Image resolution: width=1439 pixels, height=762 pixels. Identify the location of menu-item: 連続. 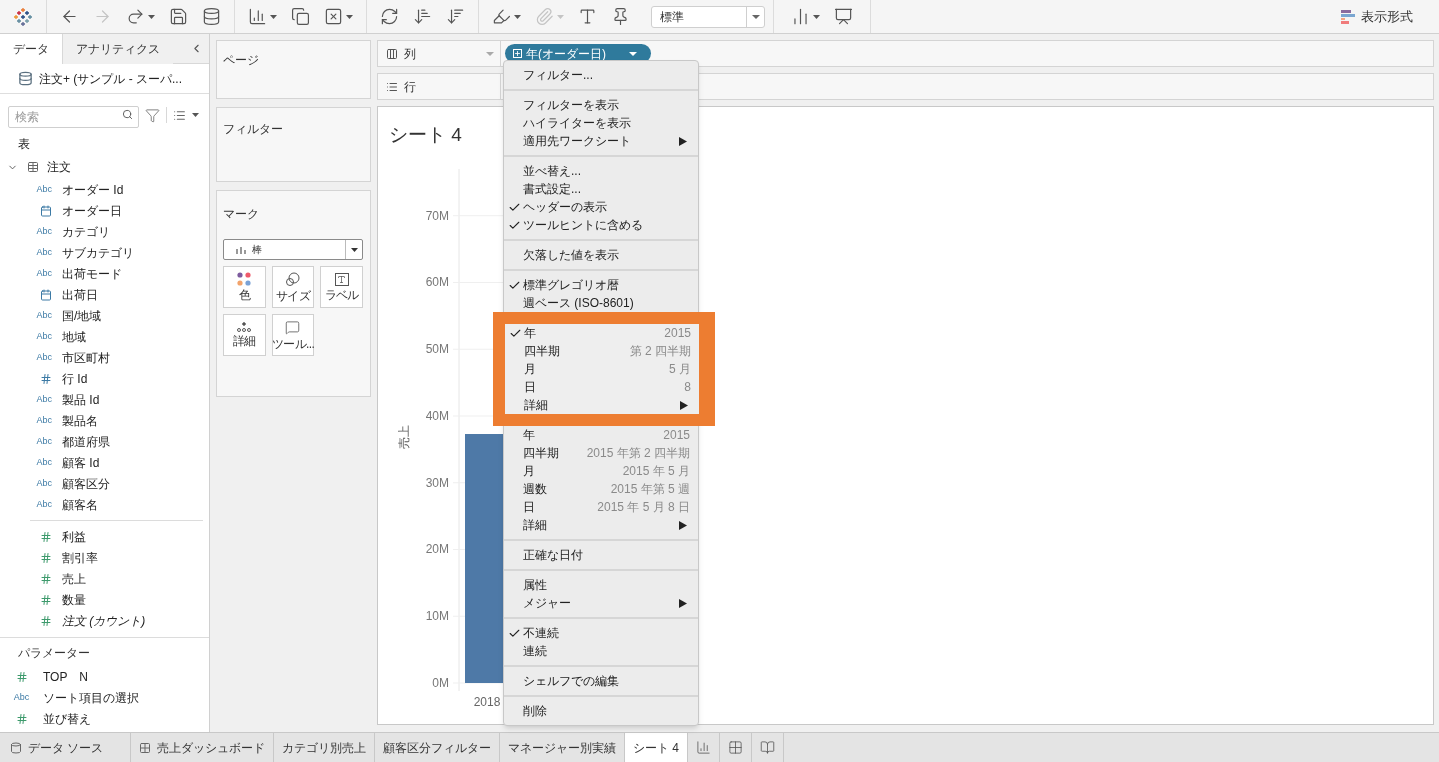
(601, 651).